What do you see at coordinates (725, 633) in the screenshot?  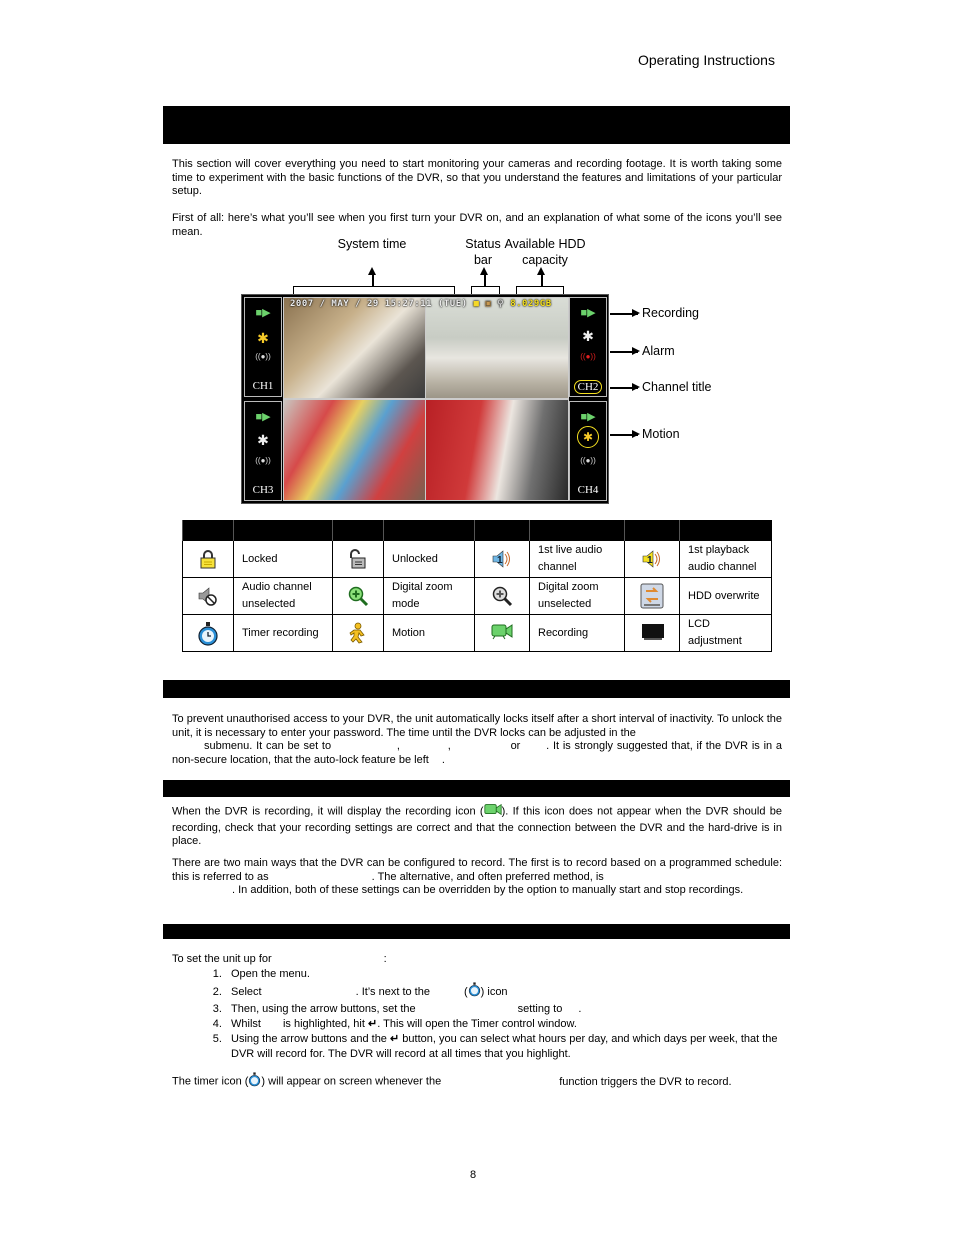 I see `icon-label: LCD adjustment` at bounding box center [725, 633].